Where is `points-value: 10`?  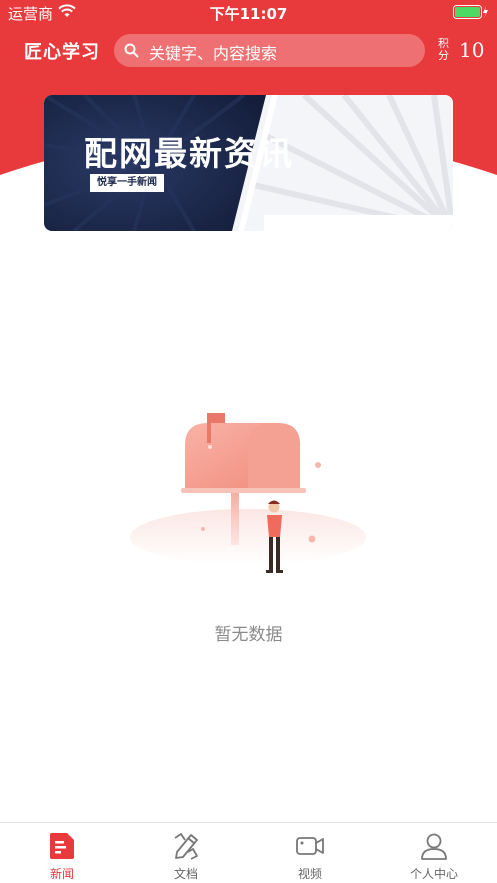 points-value: 10 is located at coordinates (471, 50).